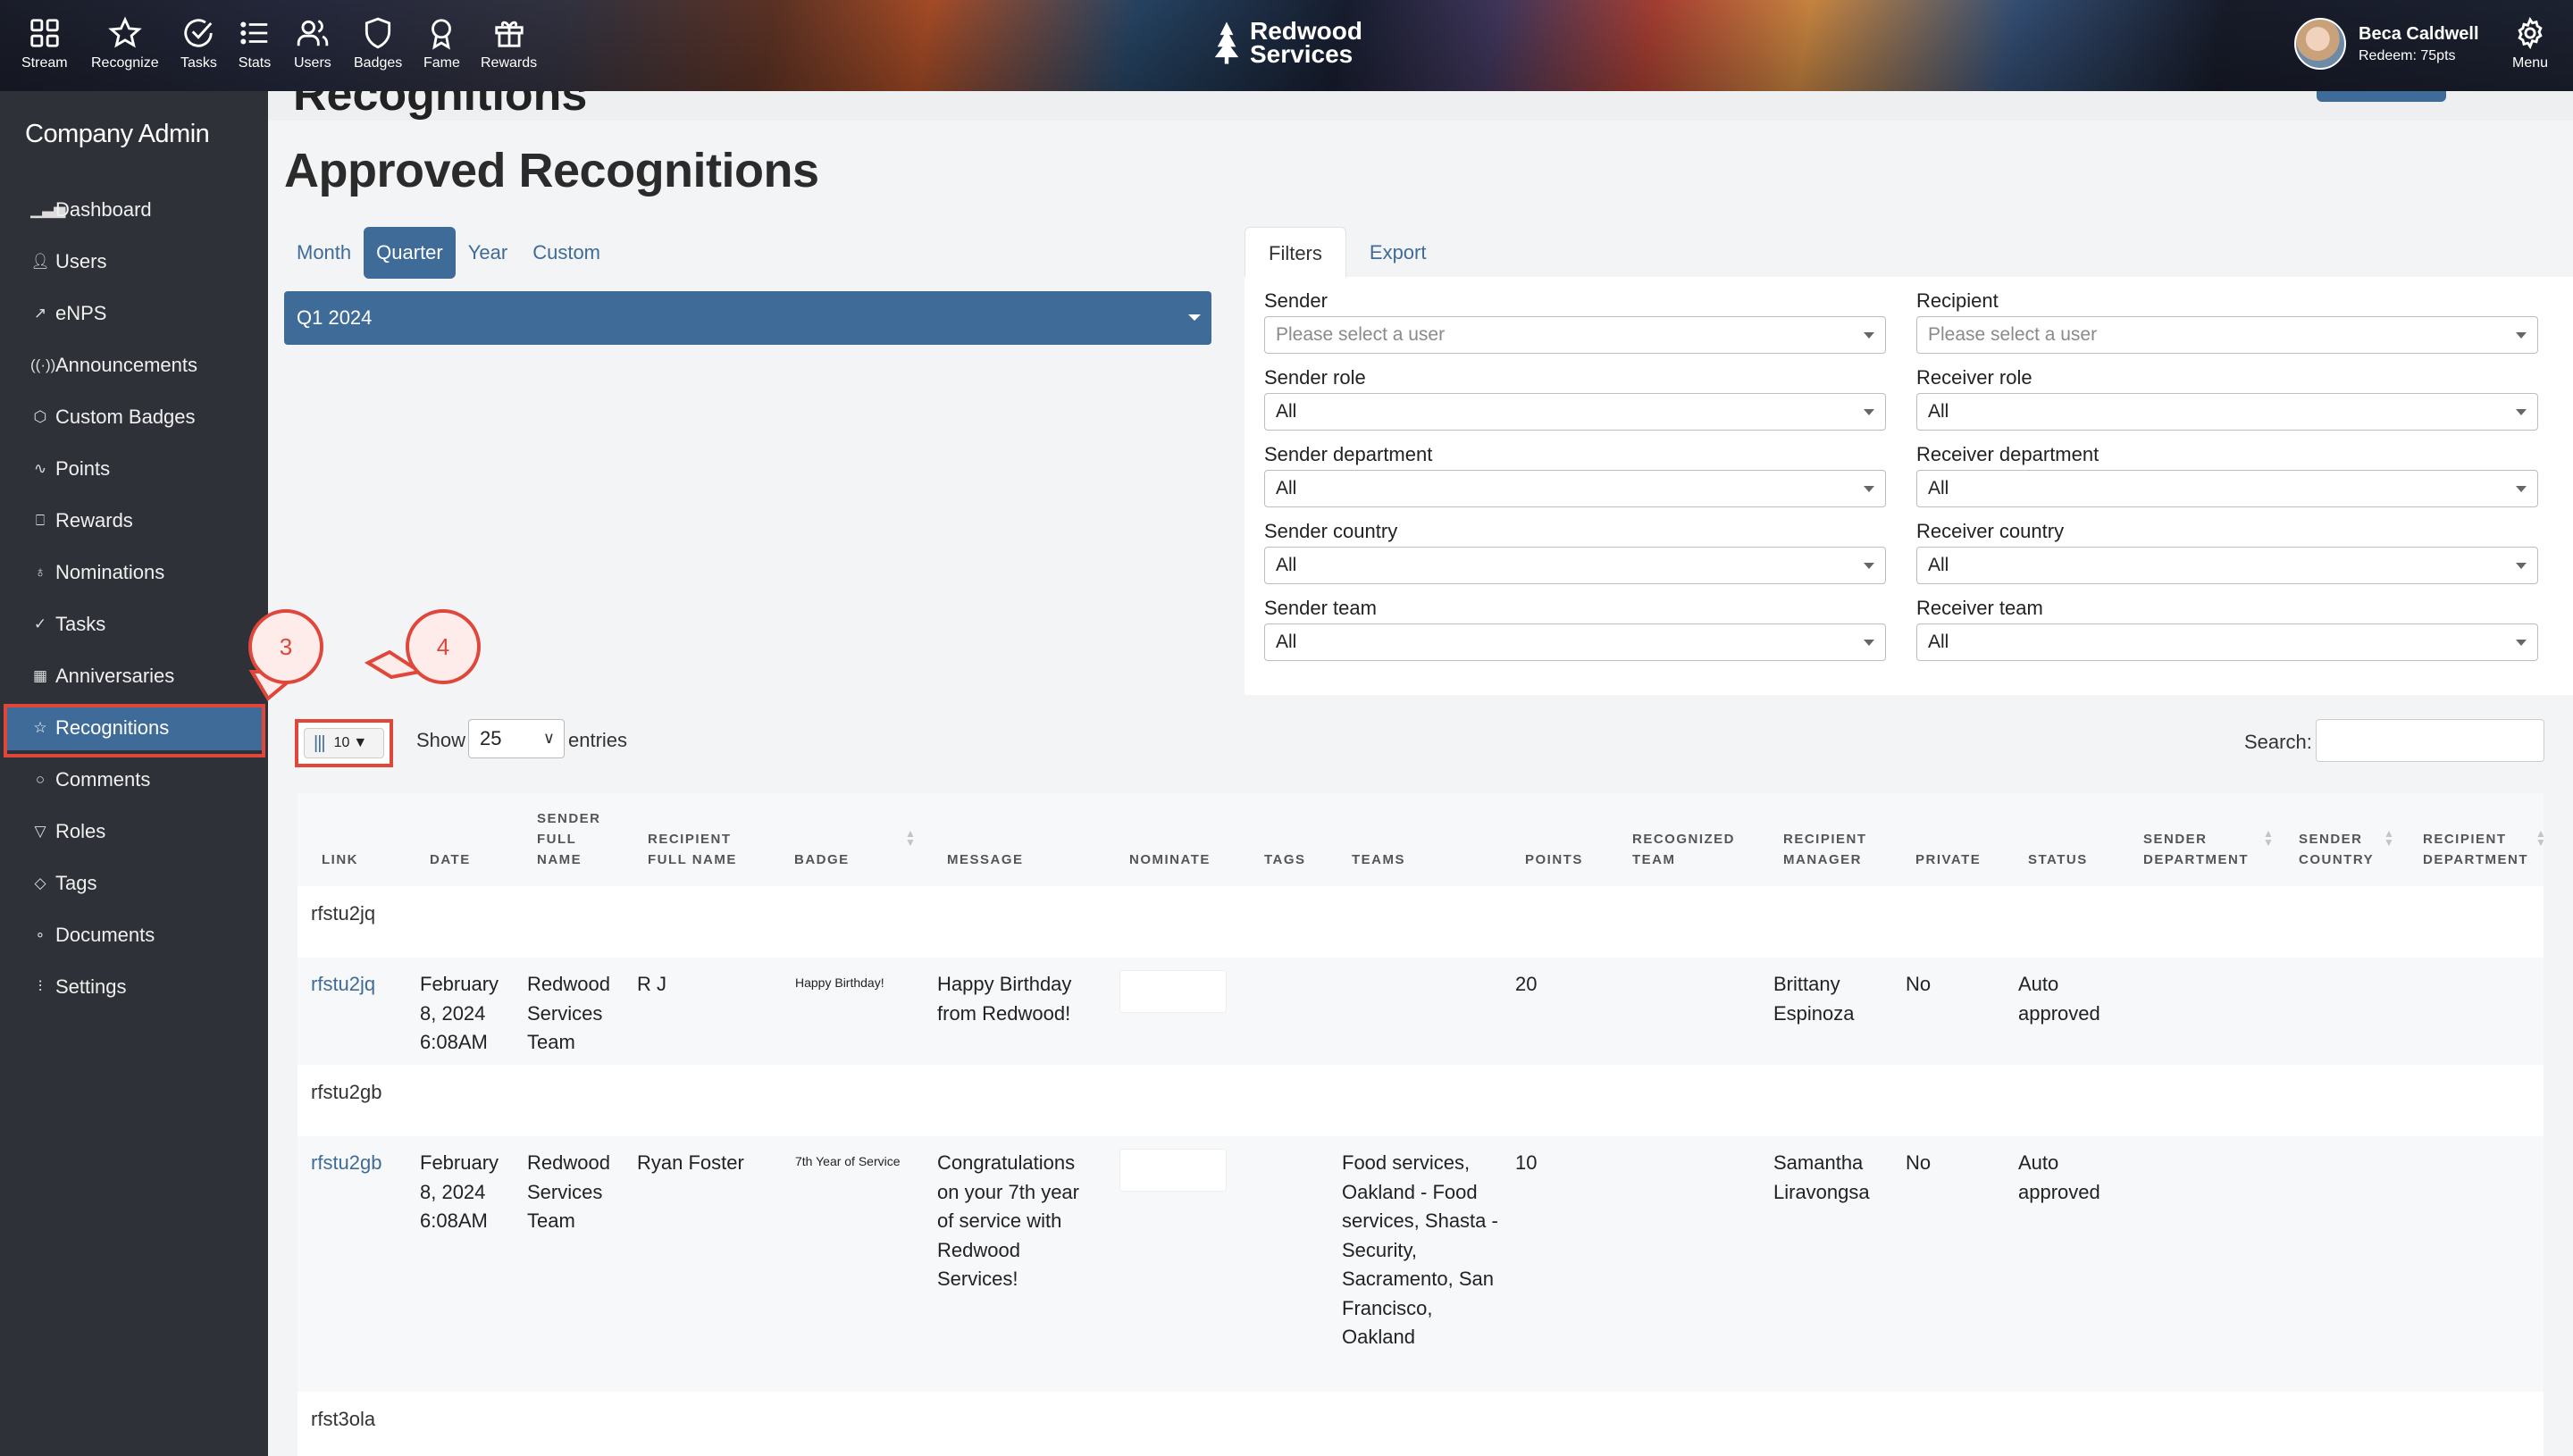  I want to click on chevron-down-icon: ∨, so click(548, 738).